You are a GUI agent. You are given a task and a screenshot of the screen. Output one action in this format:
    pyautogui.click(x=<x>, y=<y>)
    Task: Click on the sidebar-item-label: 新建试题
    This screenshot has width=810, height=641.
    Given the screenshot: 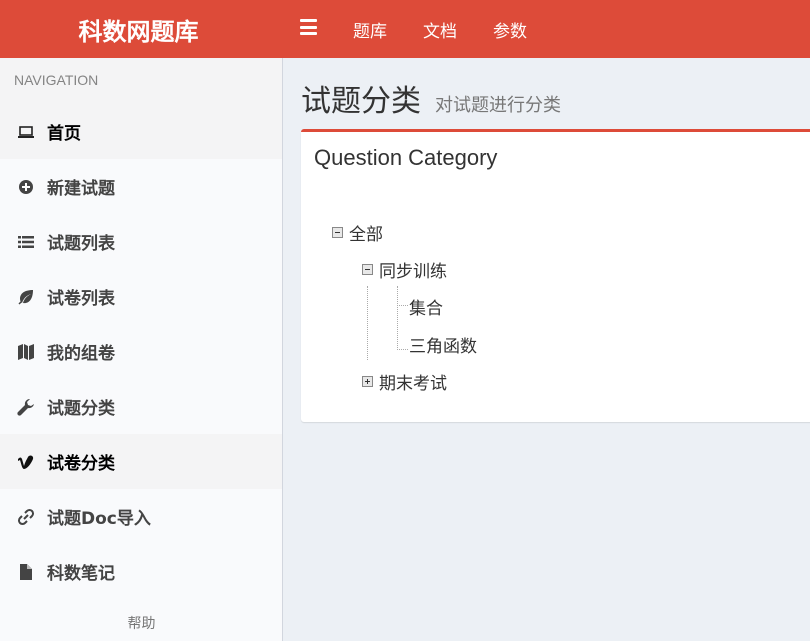 What is the action you would take?
    pyautogui.click(x=81, y=189)
    